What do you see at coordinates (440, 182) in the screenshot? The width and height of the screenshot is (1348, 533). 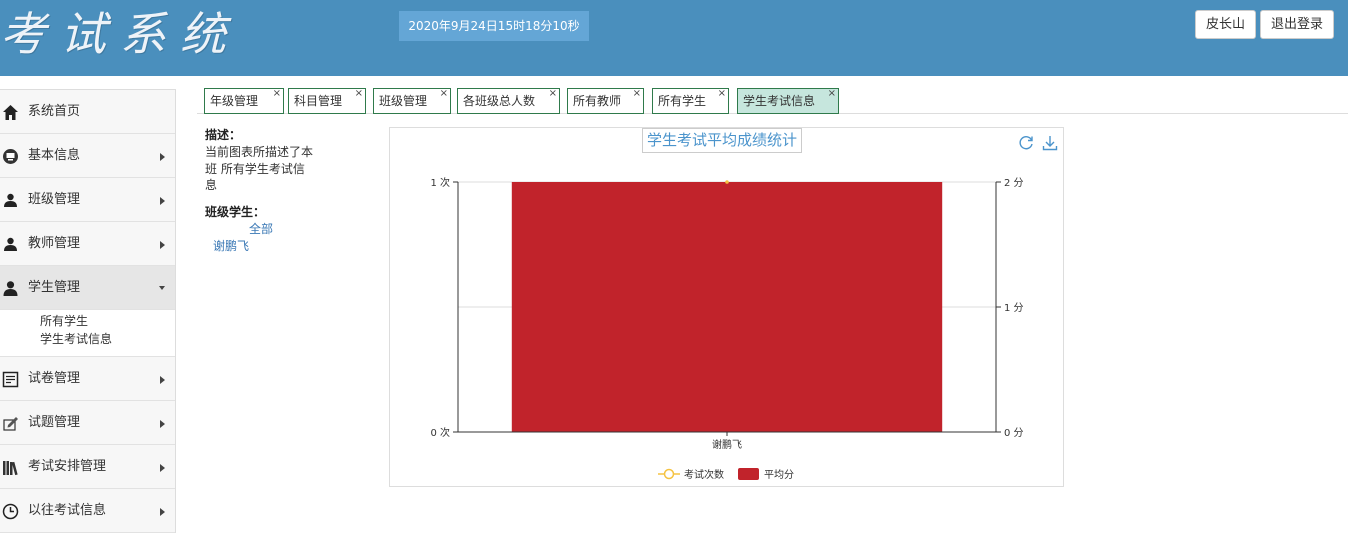 I see `left-axis-tick-label: 1 次` at bounding box center [440, 182].